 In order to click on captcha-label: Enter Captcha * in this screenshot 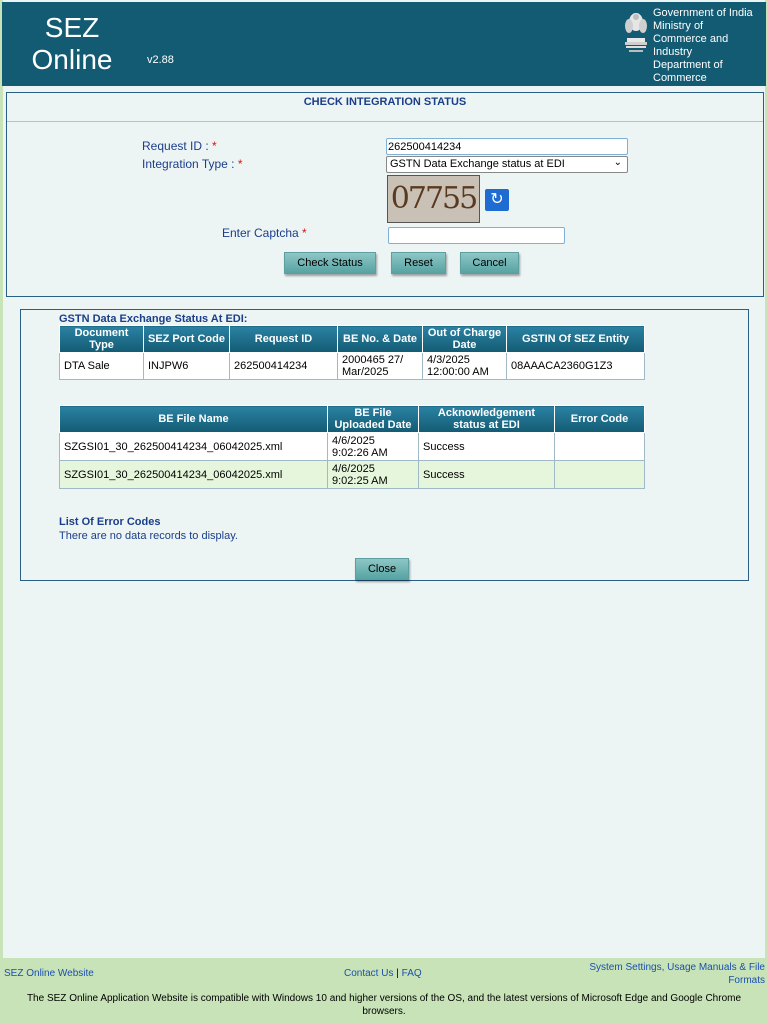, I will do `click(264, 233)`.